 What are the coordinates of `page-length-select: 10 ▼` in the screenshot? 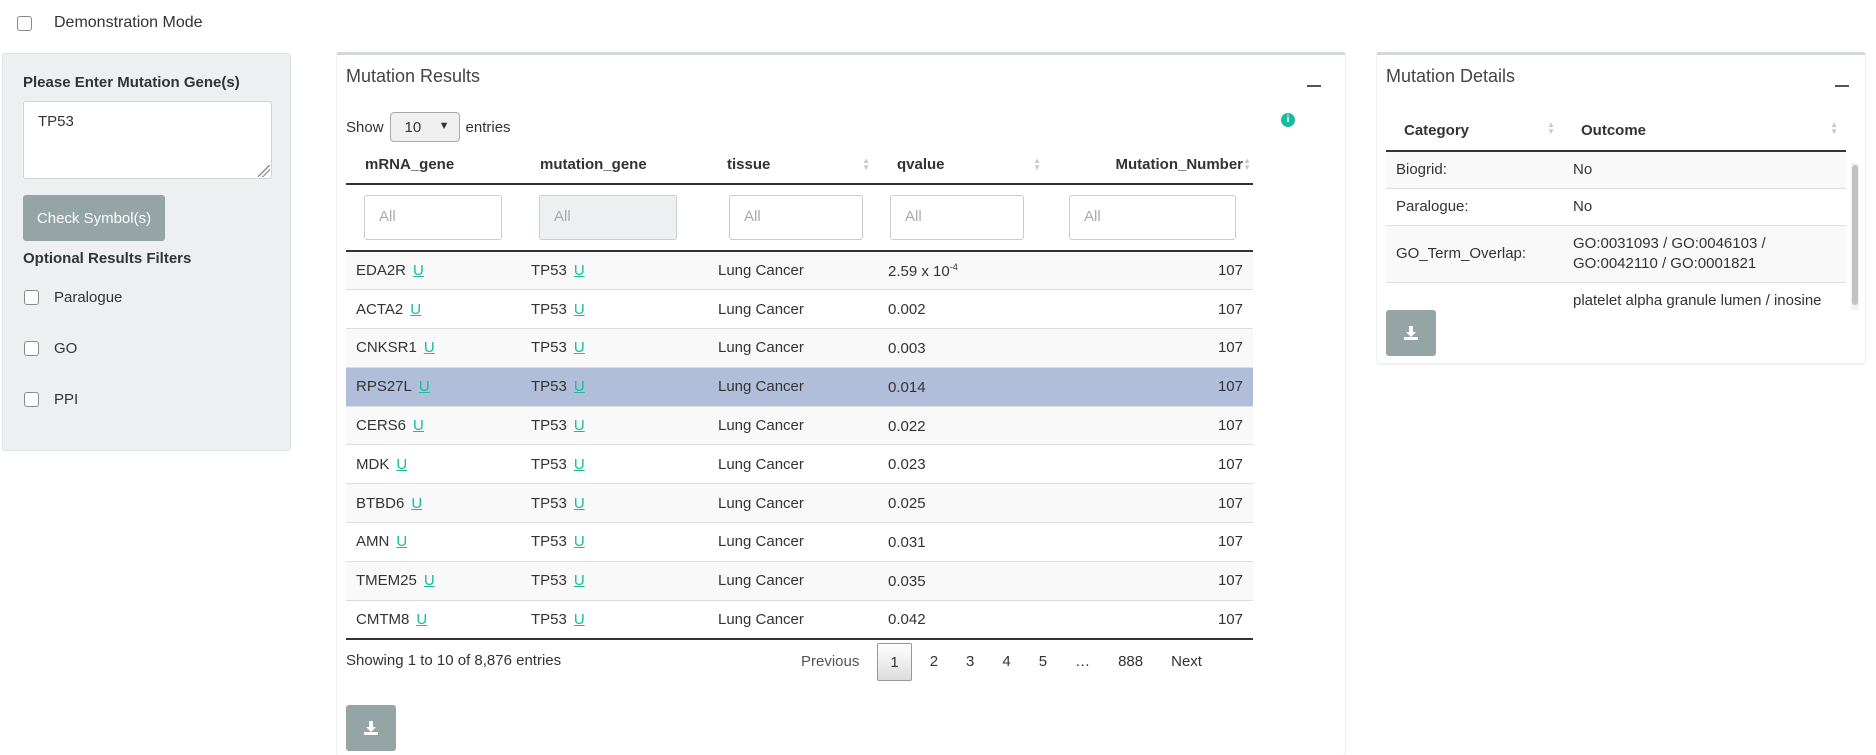 It's located at (424, 127).